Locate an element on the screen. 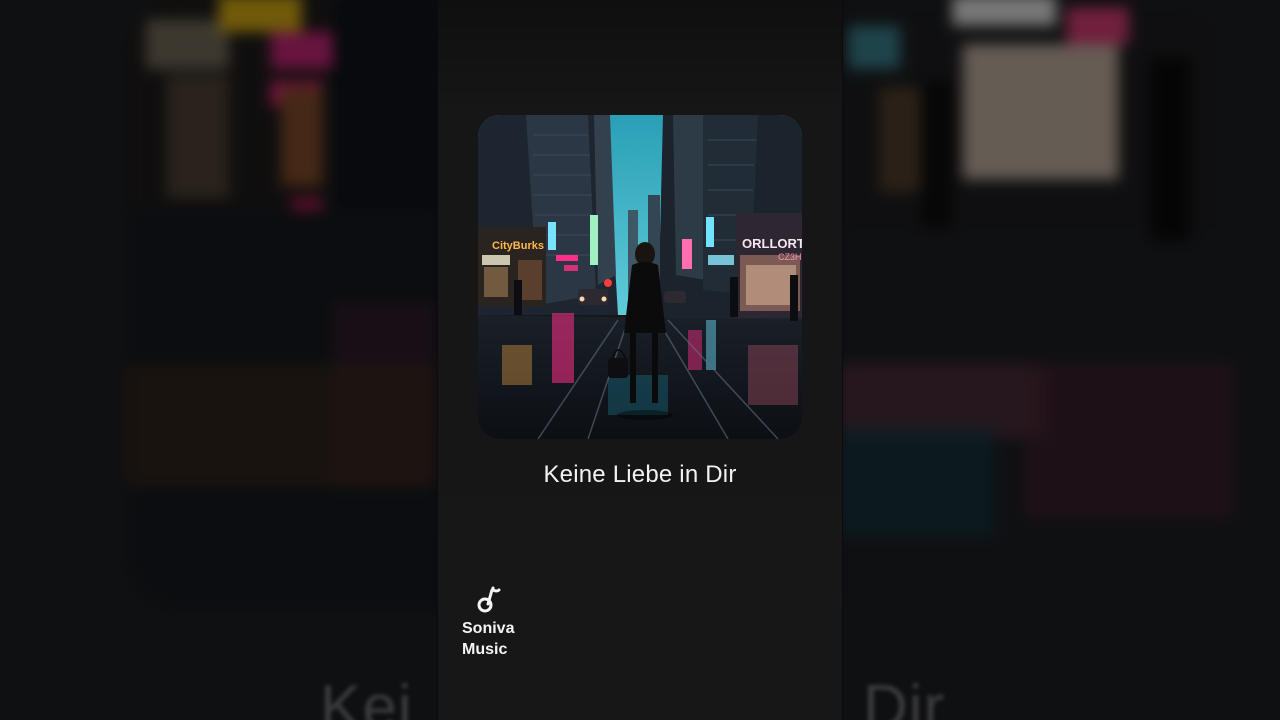 Image resolution: width=1280 pixels, height=720 pixels. album-artwork: CityBurks ORLLORT CZ3H is located at coordinates (640, 277).